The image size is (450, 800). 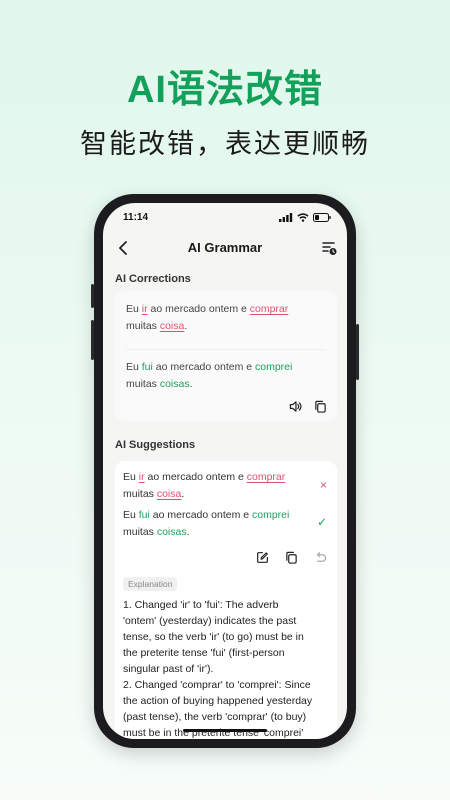 I want to click on undo-icon, so click(x=320, y=557).